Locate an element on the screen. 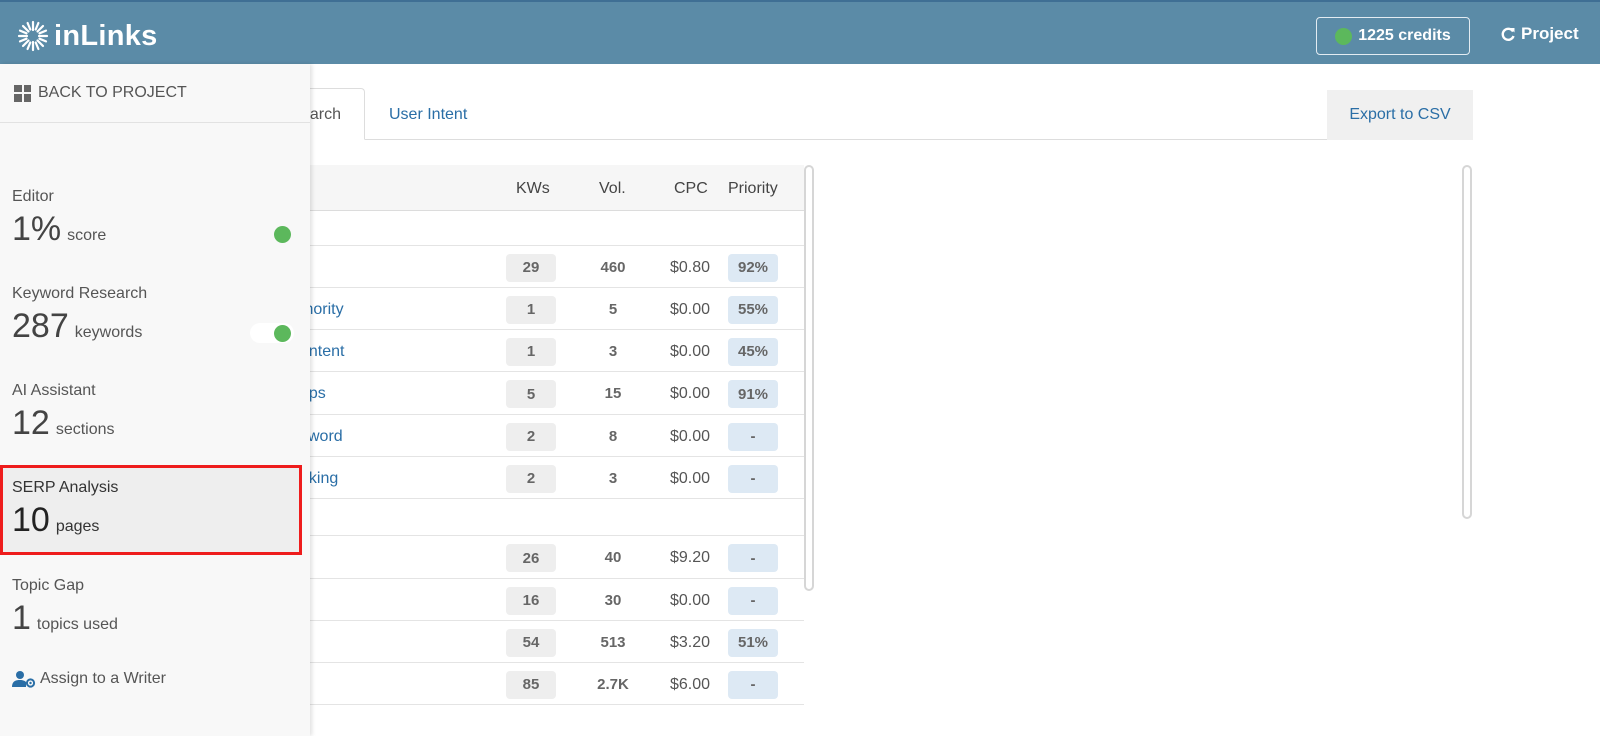  credits-button: 1225 credits is located at coordinates (1393, 36).